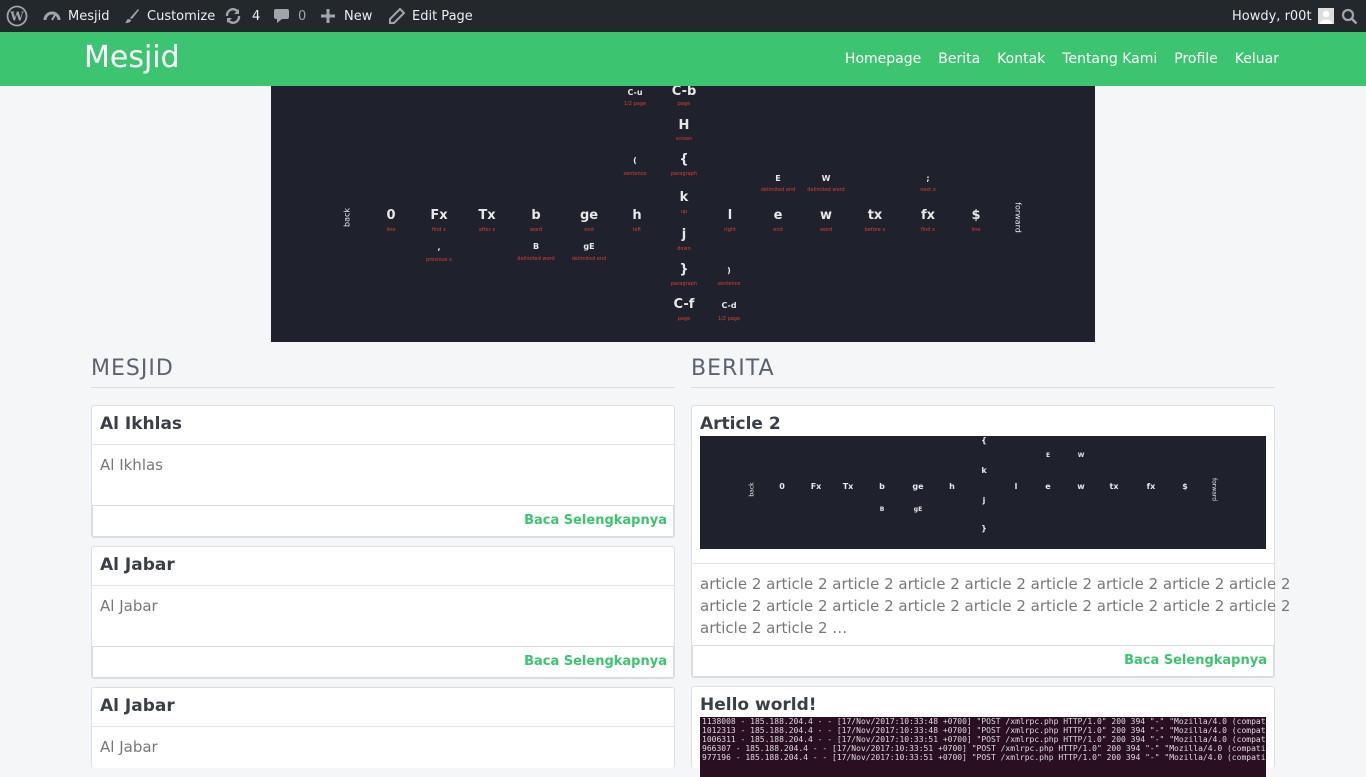  I want to click on hero-key: ;, so click(928, 178).